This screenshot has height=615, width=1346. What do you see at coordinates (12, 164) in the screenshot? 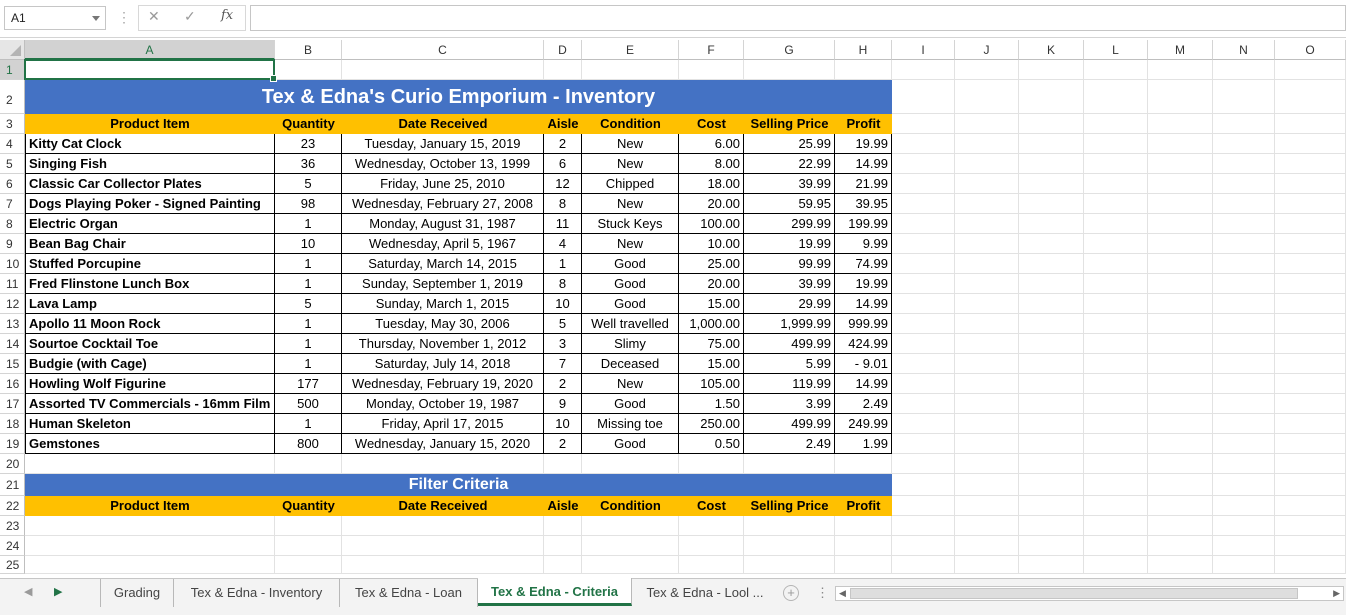
I see `row-header-5: 5` at bounding box center [12, 164].